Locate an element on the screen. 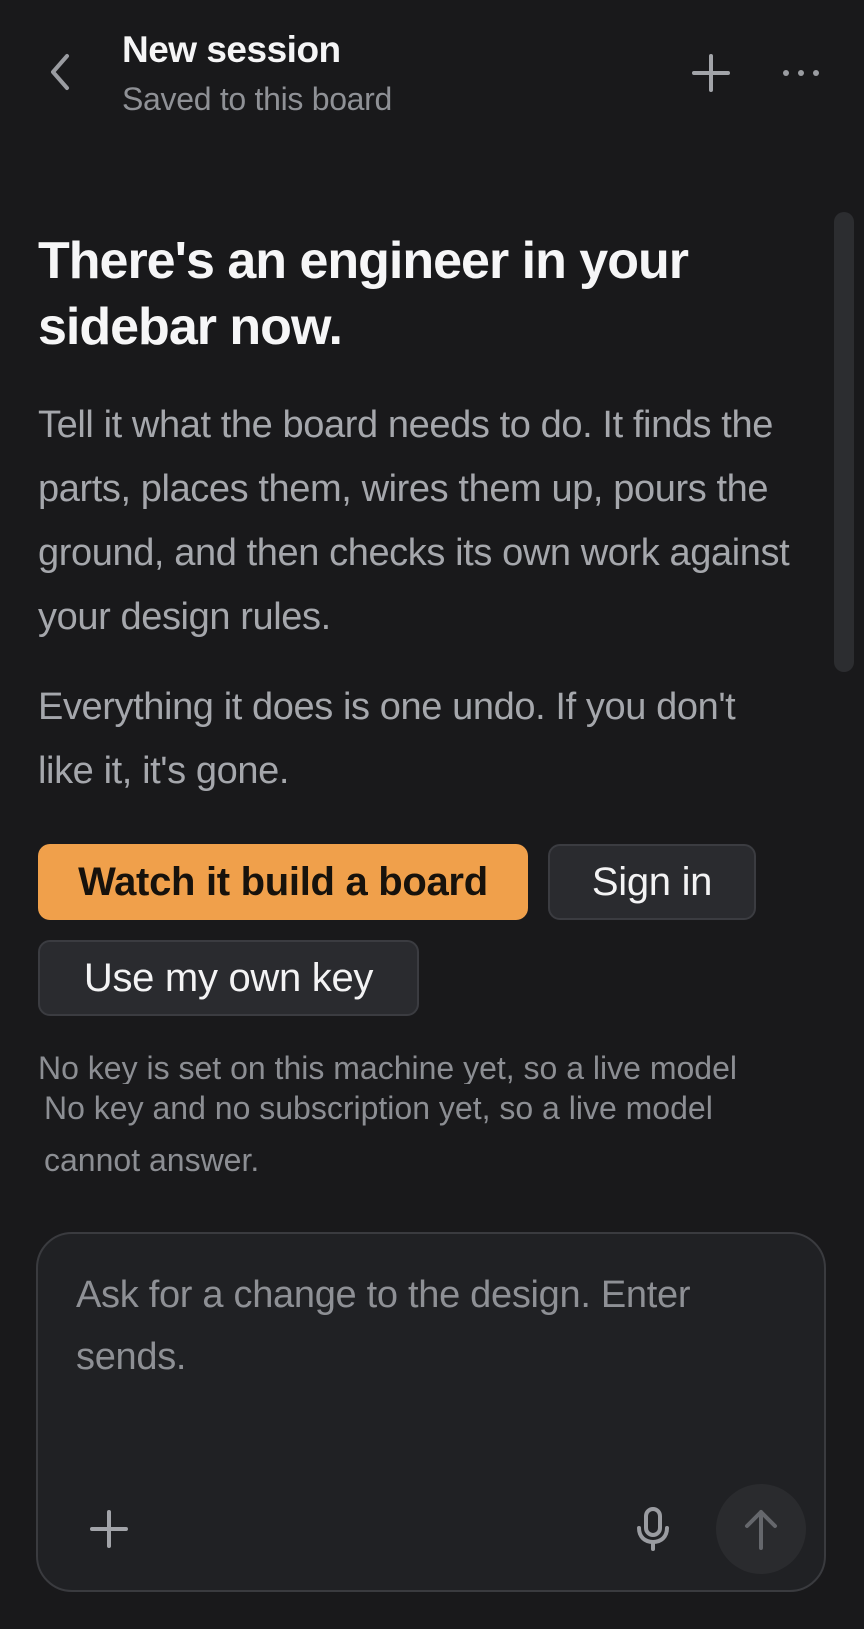 Image resolution: width=864 pixels, height=1629 pixels. send-button is located at coordinates (761, 1529).